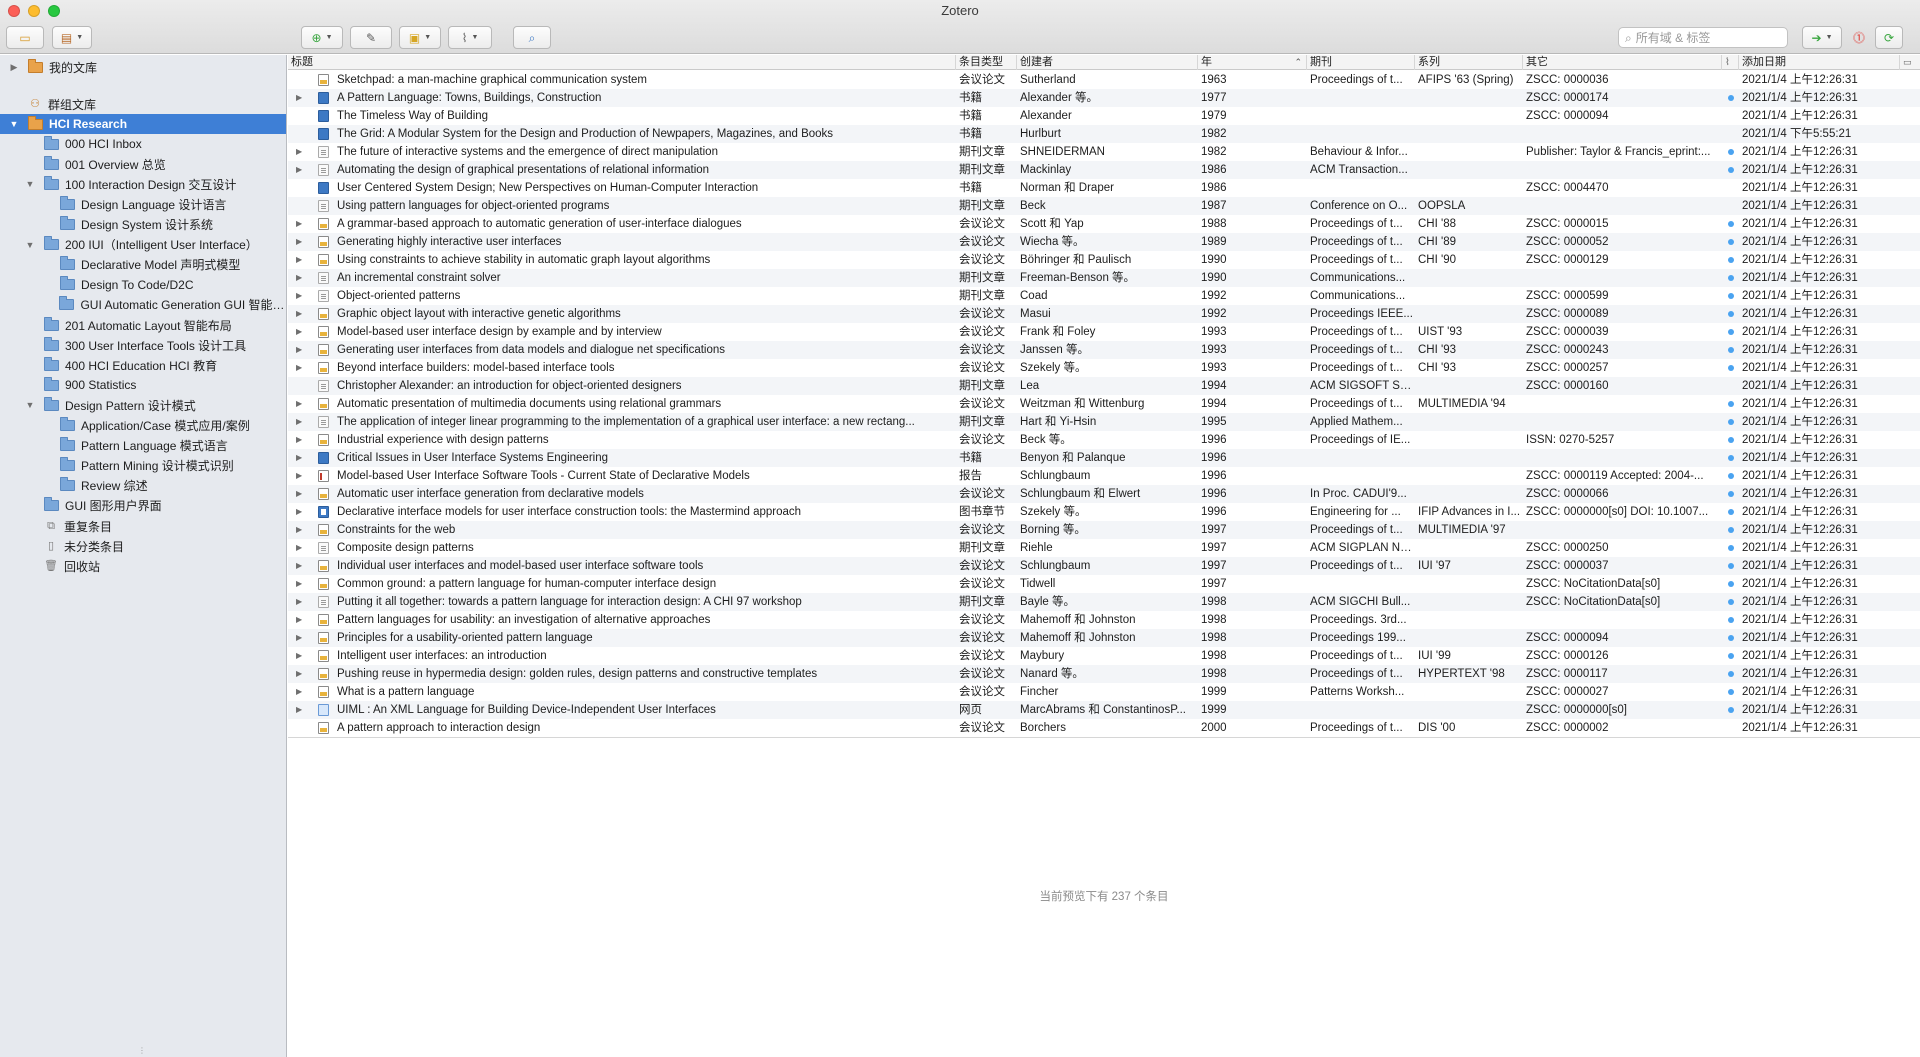 This screenshot has height=1057, width=1920. I want to click on sidebar-resize-handle: ⋮, so click(142, 1050).